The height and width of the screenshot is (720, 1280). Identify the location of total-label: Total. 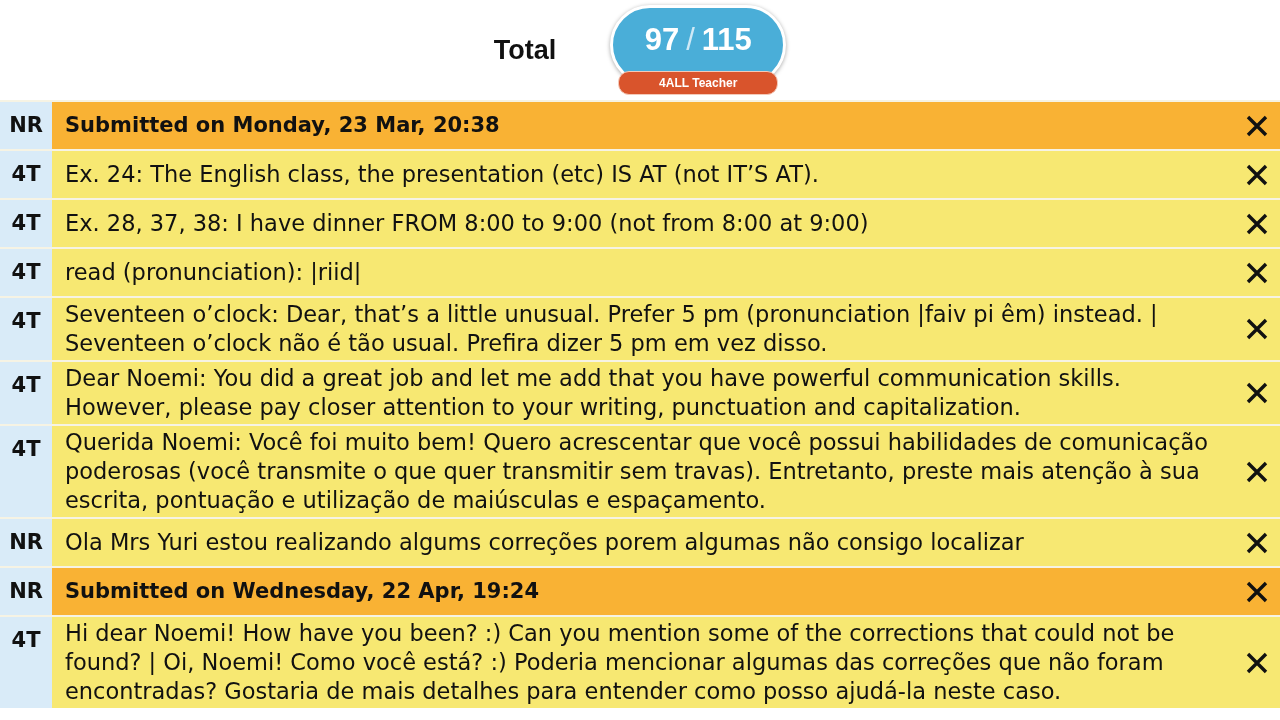
(525, 50).